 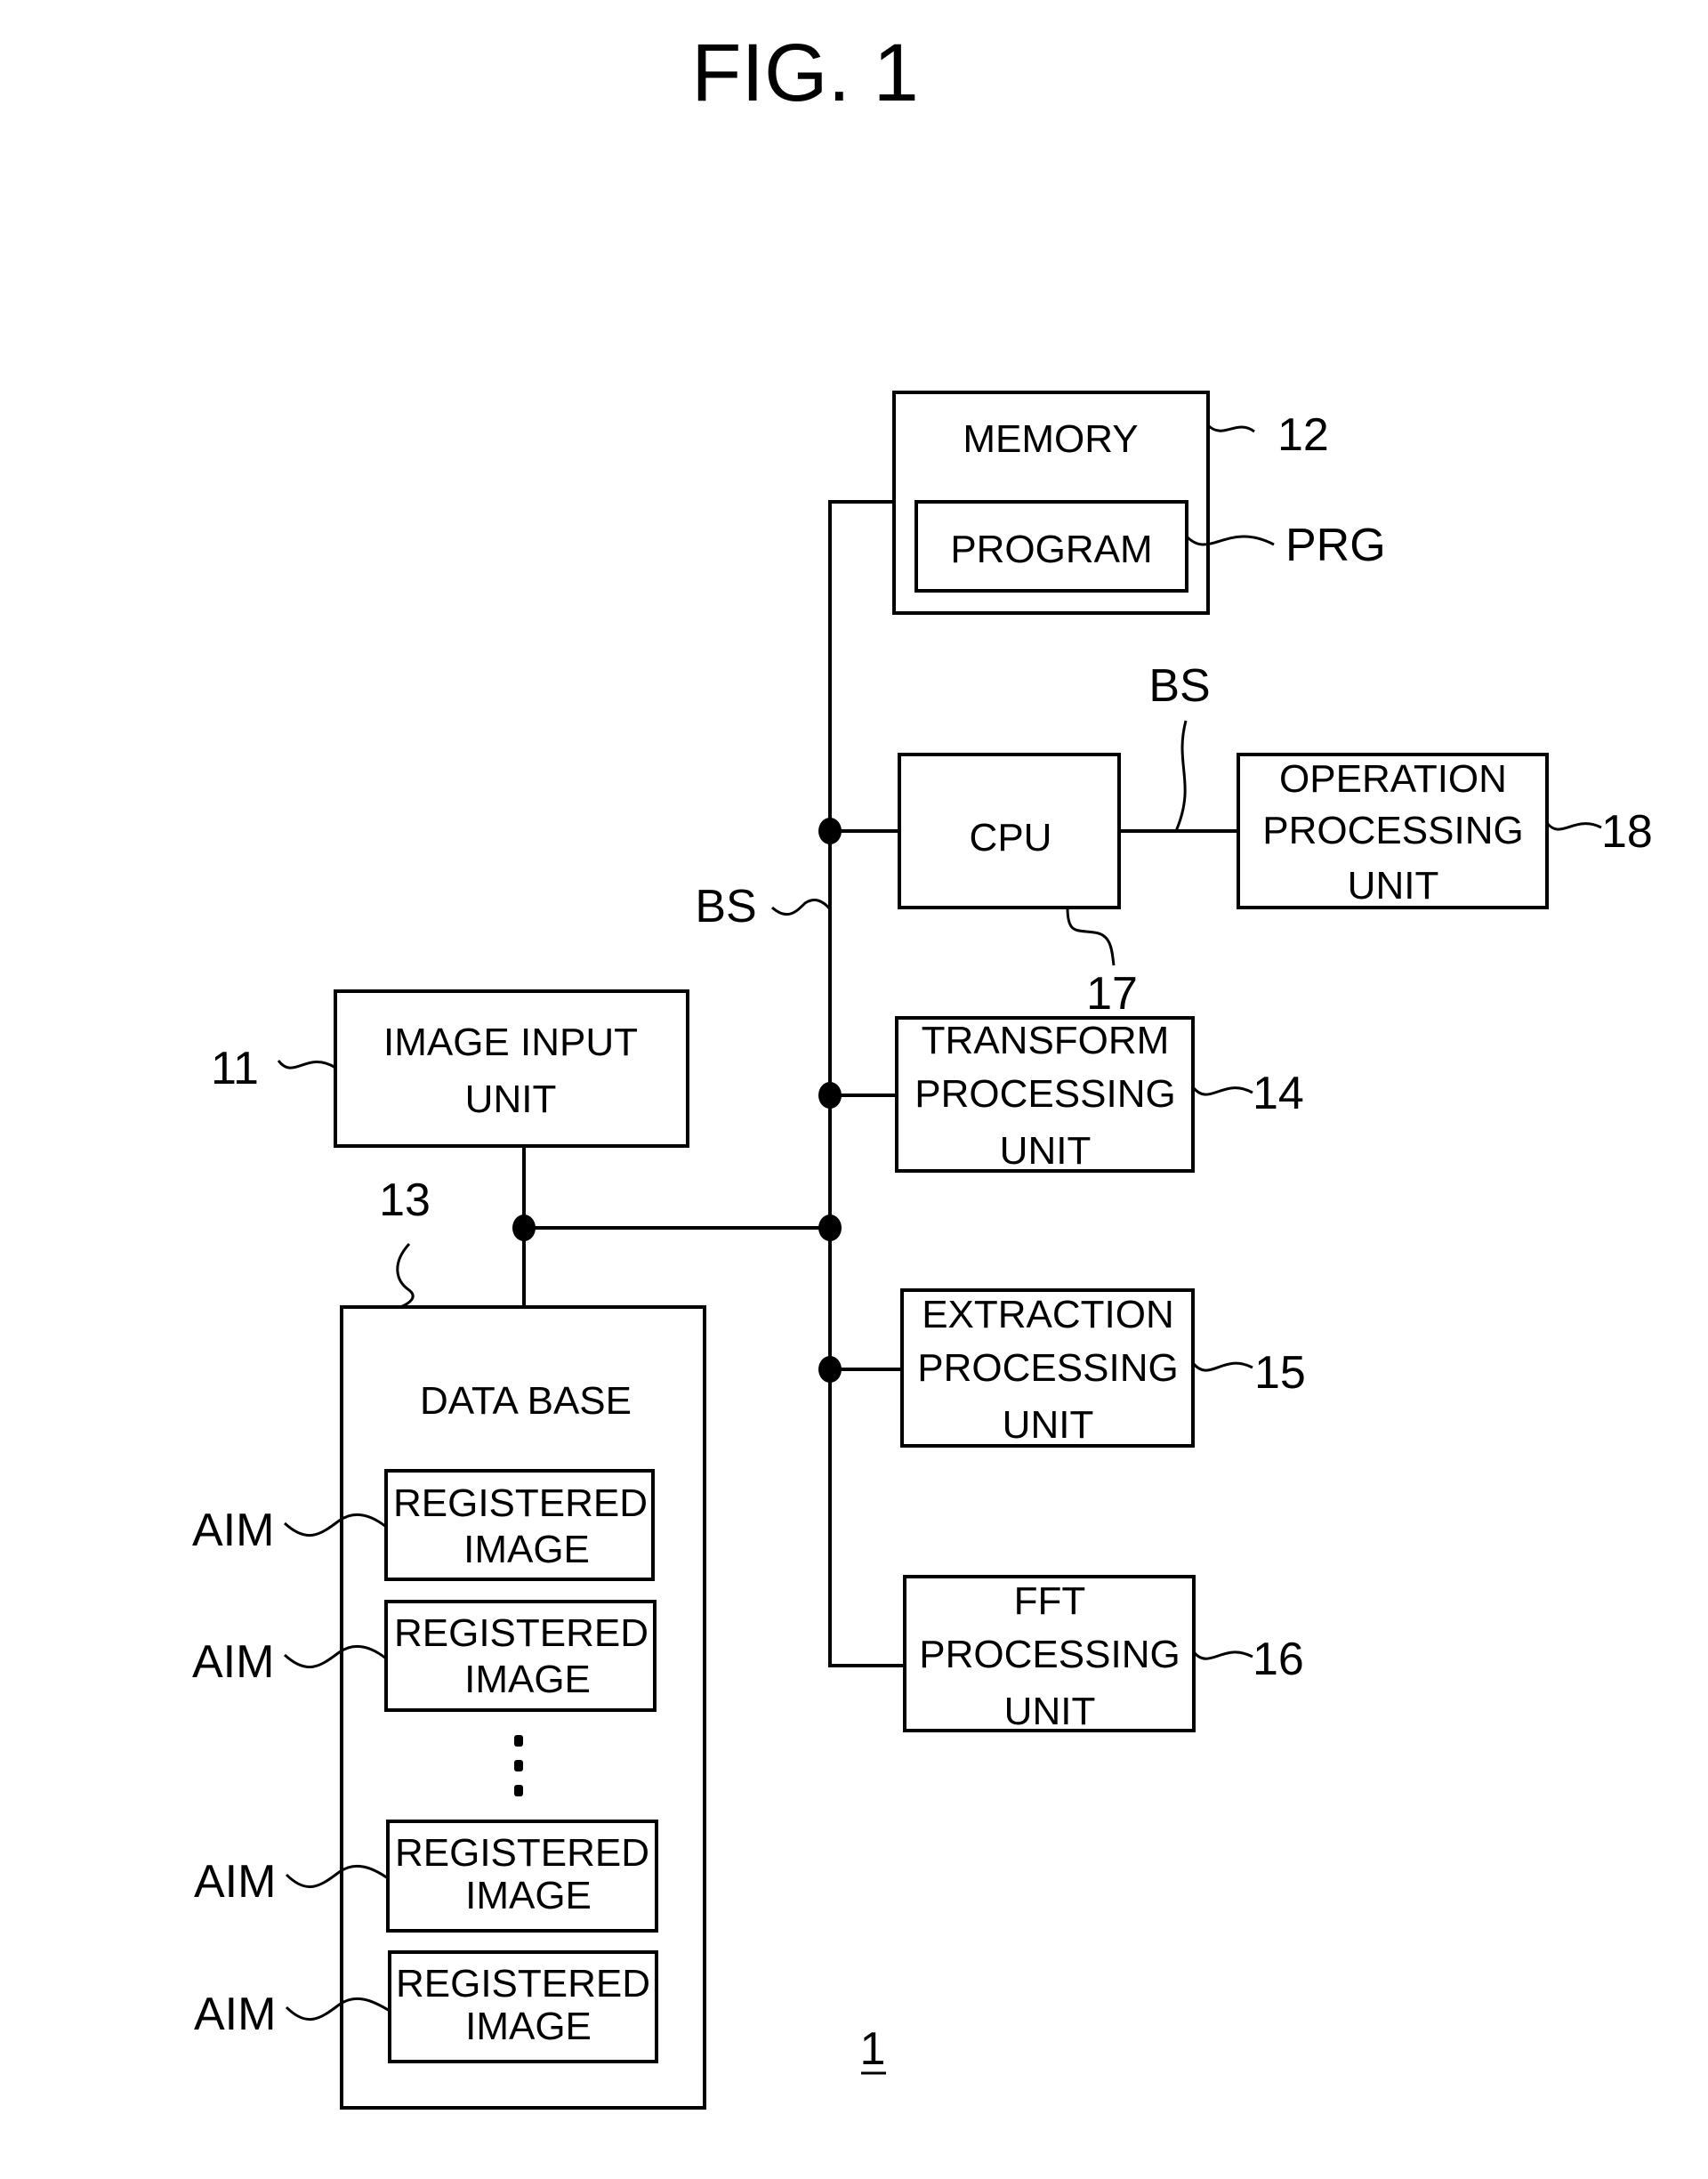 I want to click on image-input-unit: IMAGE INPUT UNIT 11, so click(x=450, y=1068).